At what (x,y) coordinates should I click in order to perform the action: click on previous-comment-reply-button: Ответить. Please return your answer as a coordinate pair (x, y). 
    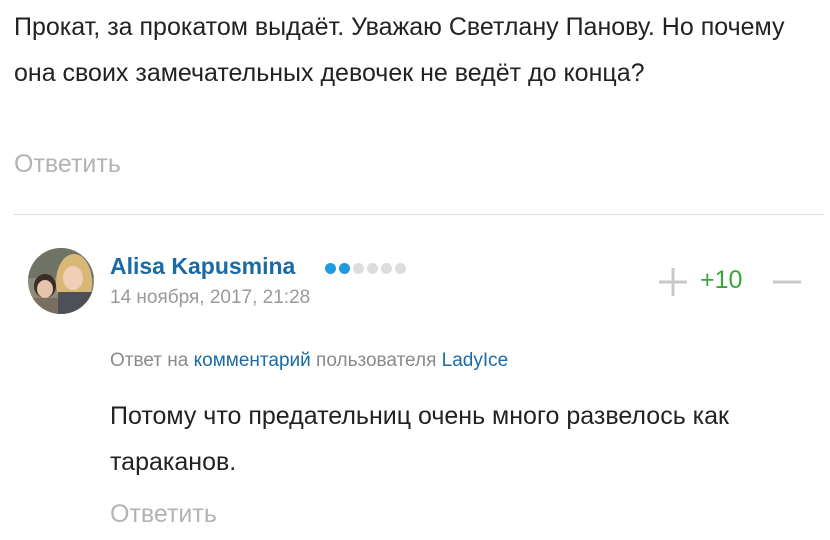
    Looking at the image, I should click on (67, 164).